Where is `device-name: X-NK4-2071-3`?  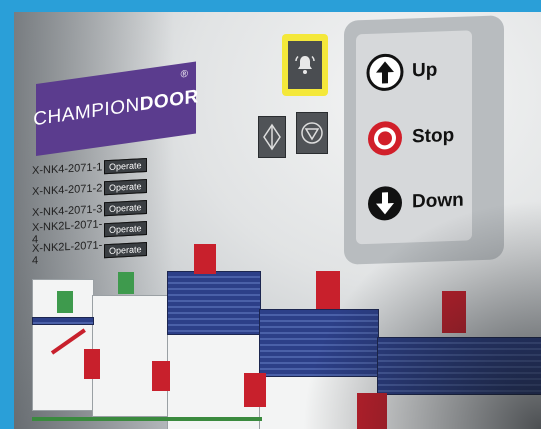
device-name: X-NK4-2071-3 is located at coordinates (67, 210).